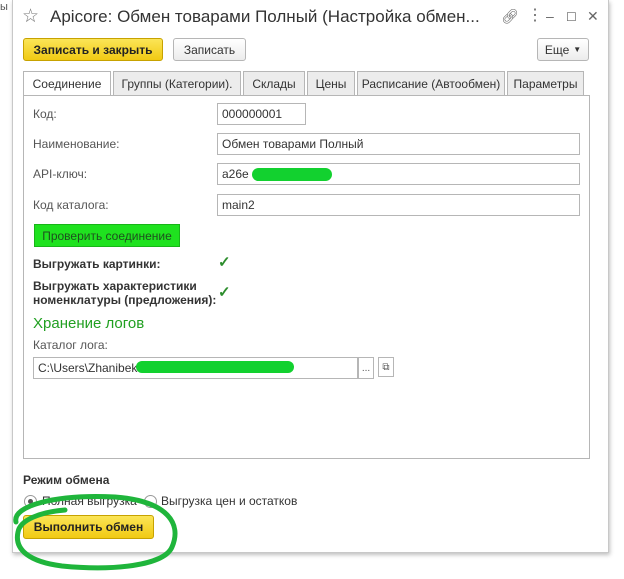 The image size is (624, 579). Describe the element at coordinates (4, 7) in the screenshot. I see `background-window-text: ы` at that location.